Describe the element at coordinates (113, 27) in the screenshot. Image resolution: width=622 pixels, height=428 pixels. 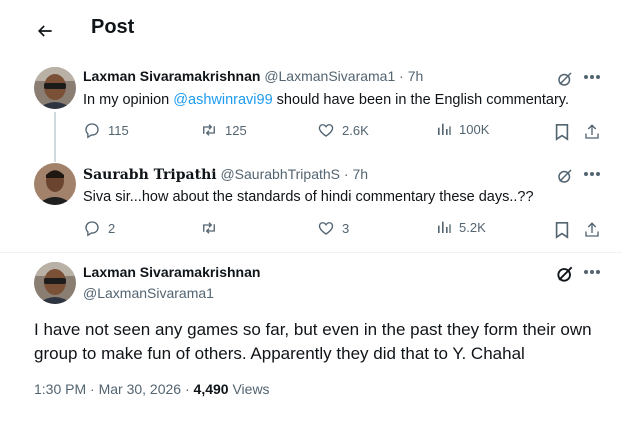
I see `page-title: Post` at that location.